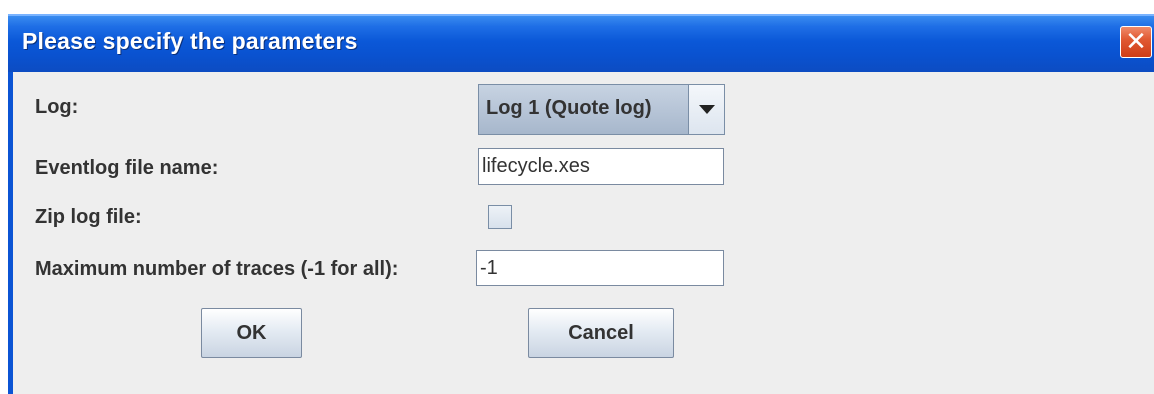  Describe the element at coordinates (581, 43) in the screenshot. I see `title-bar: Please specify the parameters ✕` at that location.